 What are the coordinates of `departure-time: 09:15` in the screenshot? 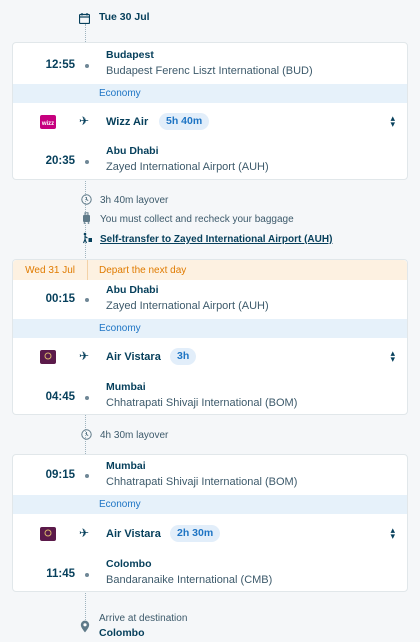 It's located at (60, 475).